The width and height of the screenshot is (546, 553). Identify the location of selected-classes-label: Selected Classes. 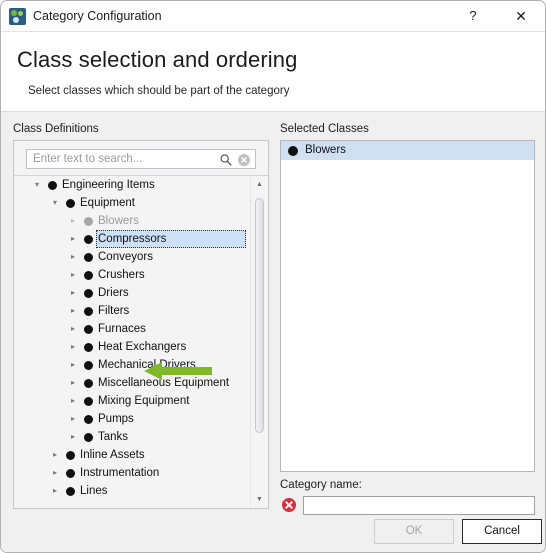
(324, 129).